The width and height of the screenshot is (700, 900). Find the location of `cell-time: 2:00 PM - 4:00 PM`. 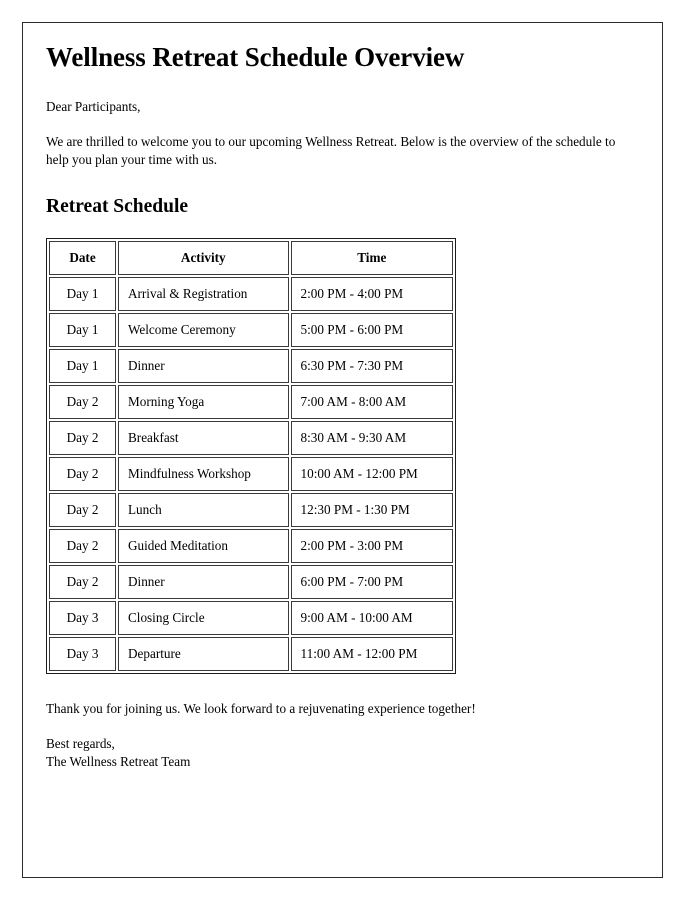

cell-time: 2:00 PM - 4:00 PM is located at coordinates (371, 294).